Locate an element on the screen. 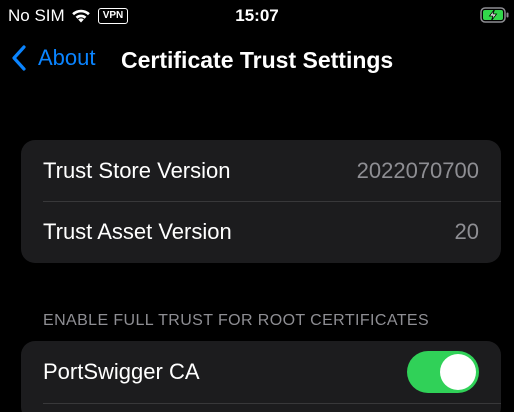 The image size is (514, 412). back-label: About is located at coordinates (67, 57).